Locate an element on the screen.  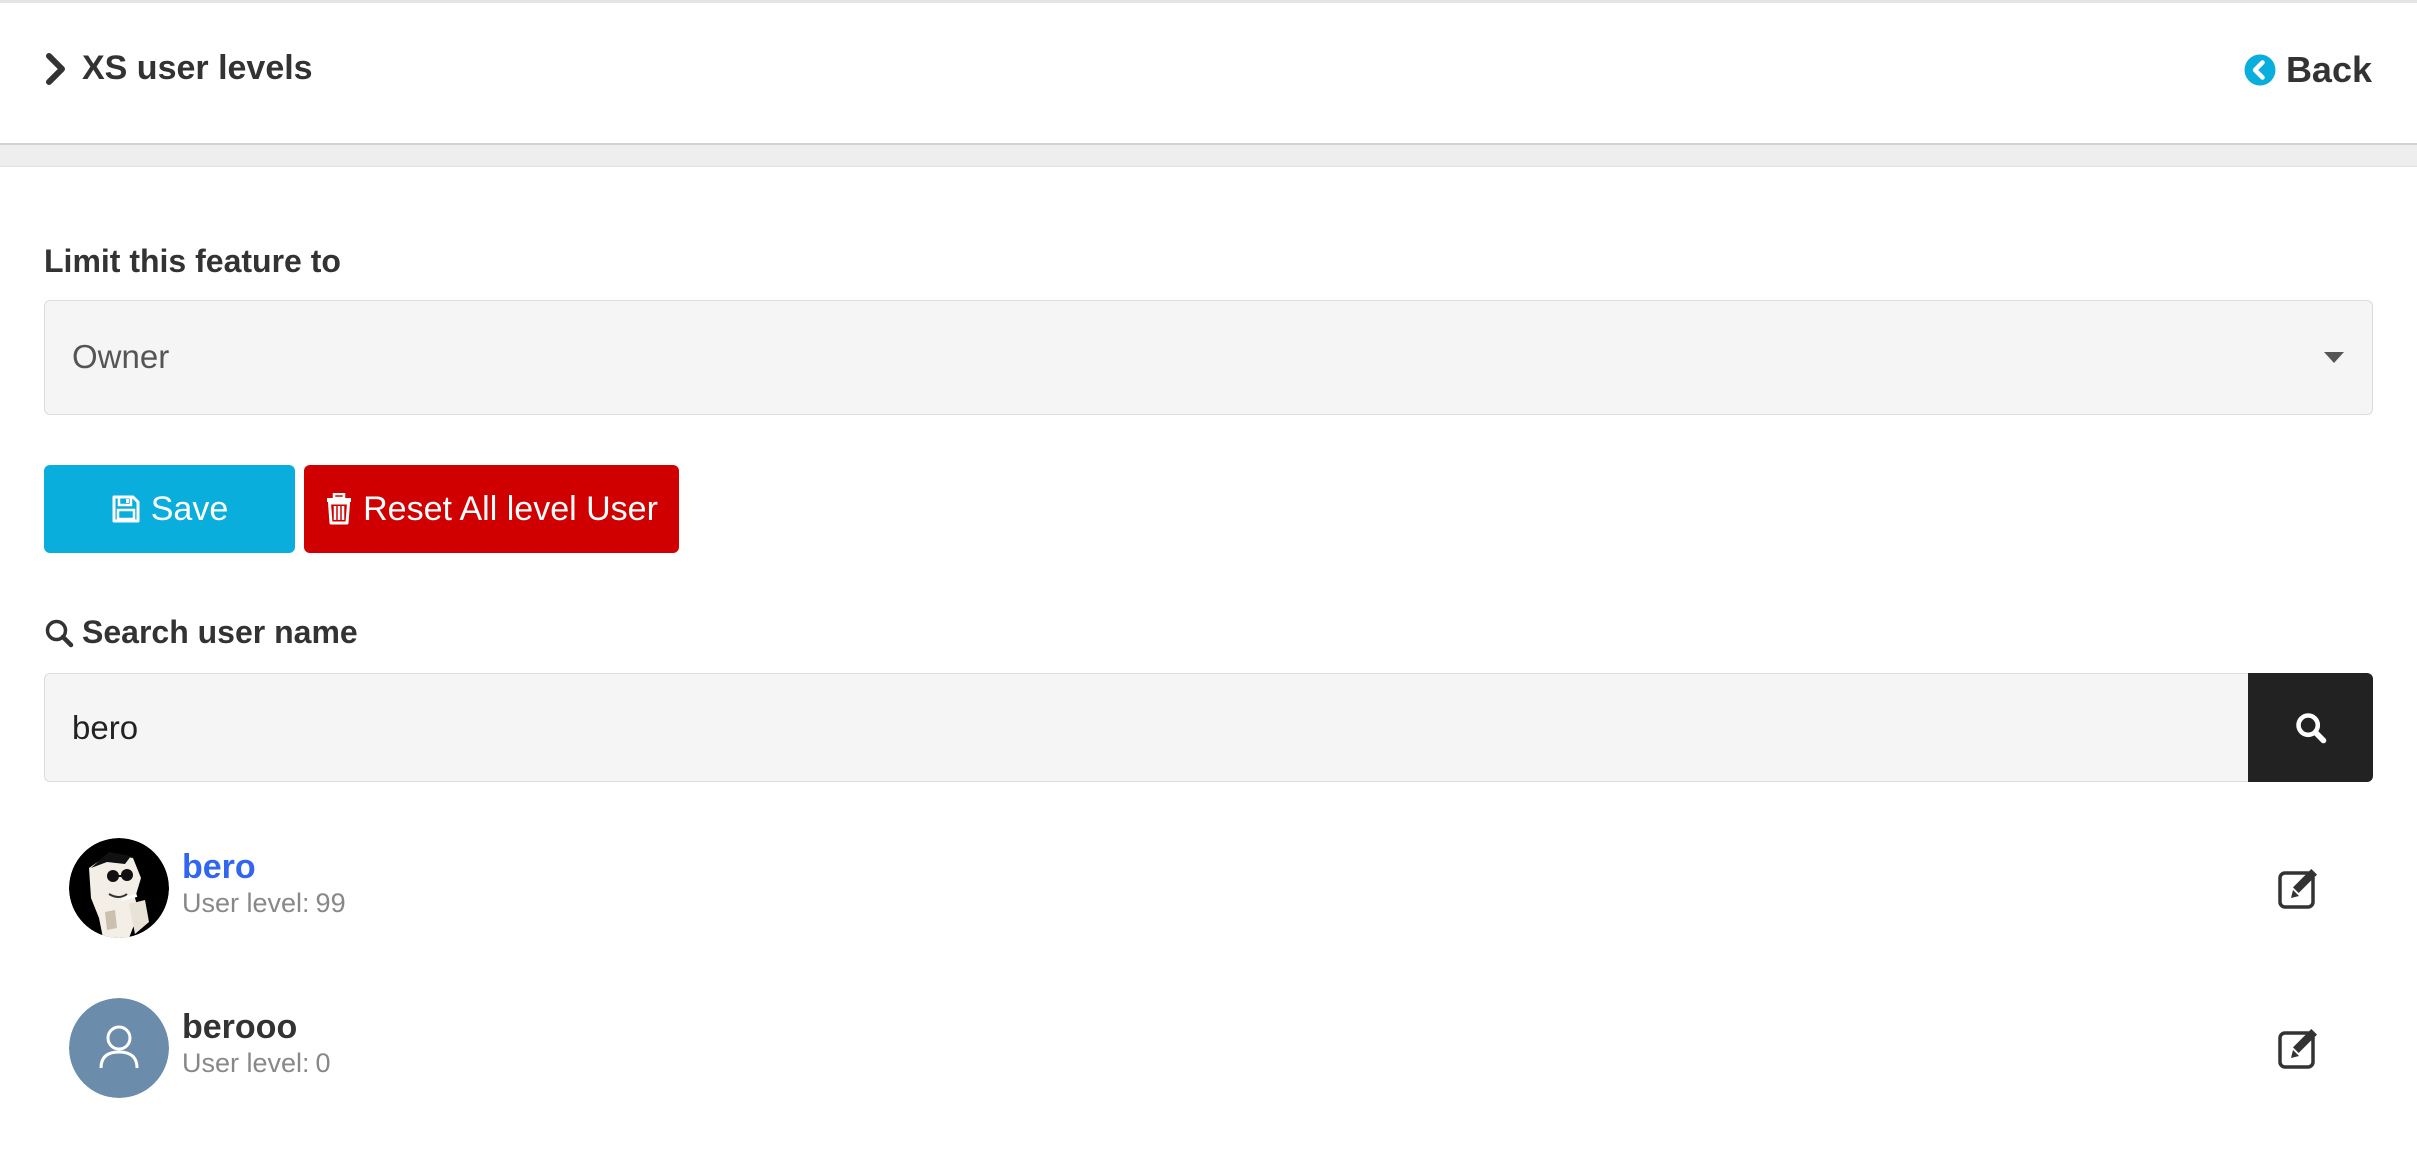
search-button is located at coordinates (2310, 727).